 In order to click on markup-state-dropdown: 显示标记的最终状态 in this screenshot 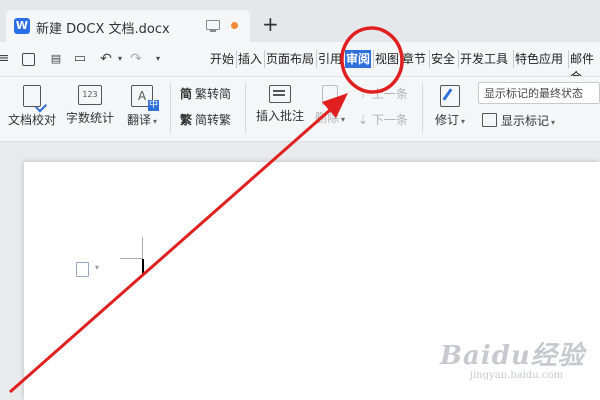, I will do `click(539, 93)`.